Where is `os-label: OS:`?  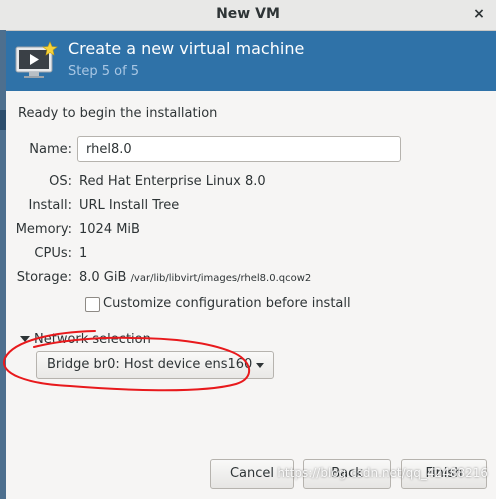 os-label: OS: is located at coordinates (60, 181).